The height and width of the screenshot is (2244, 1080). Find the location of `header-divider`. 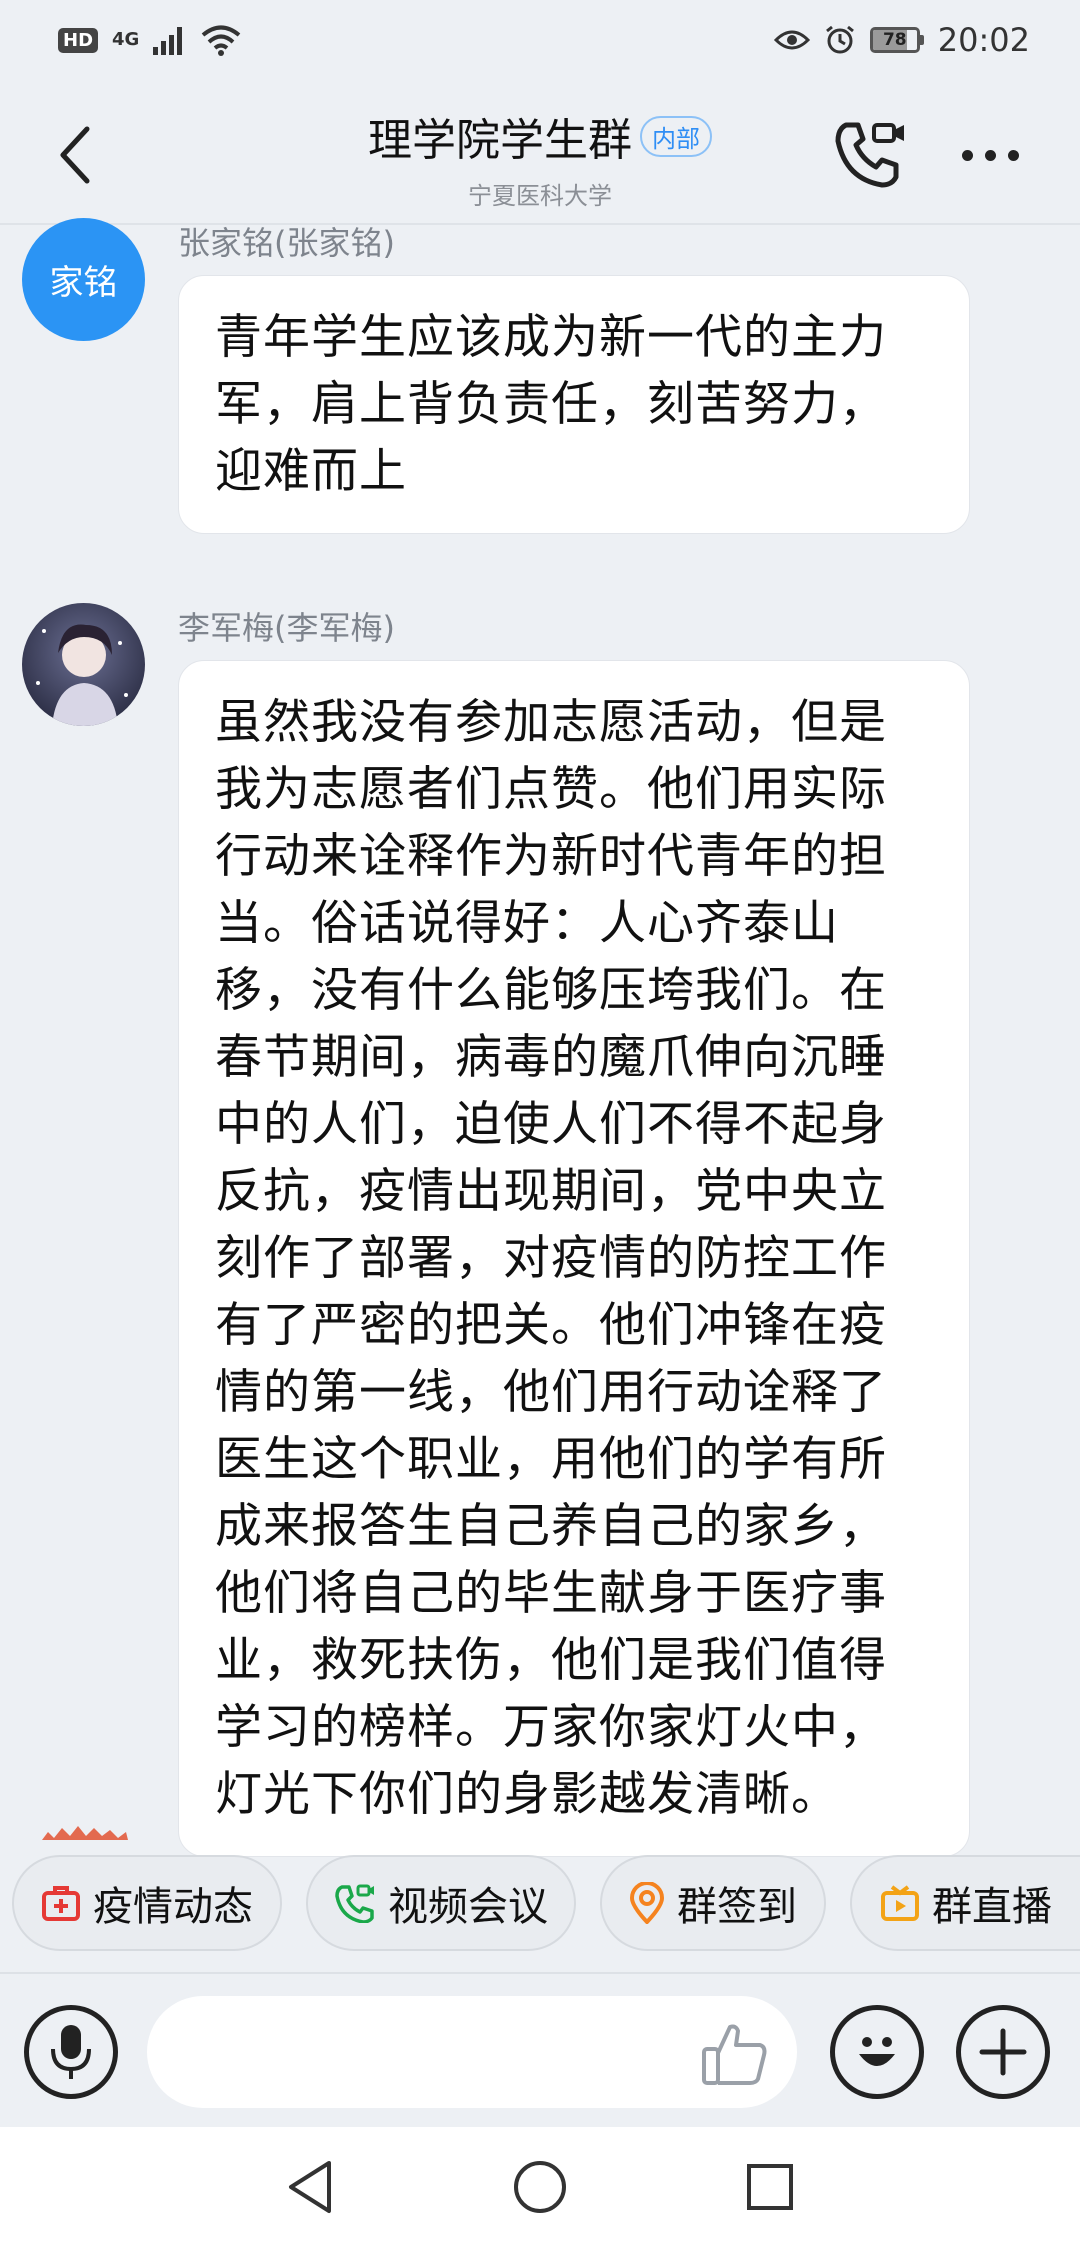

header-divider is located at coordinates (540, 224).